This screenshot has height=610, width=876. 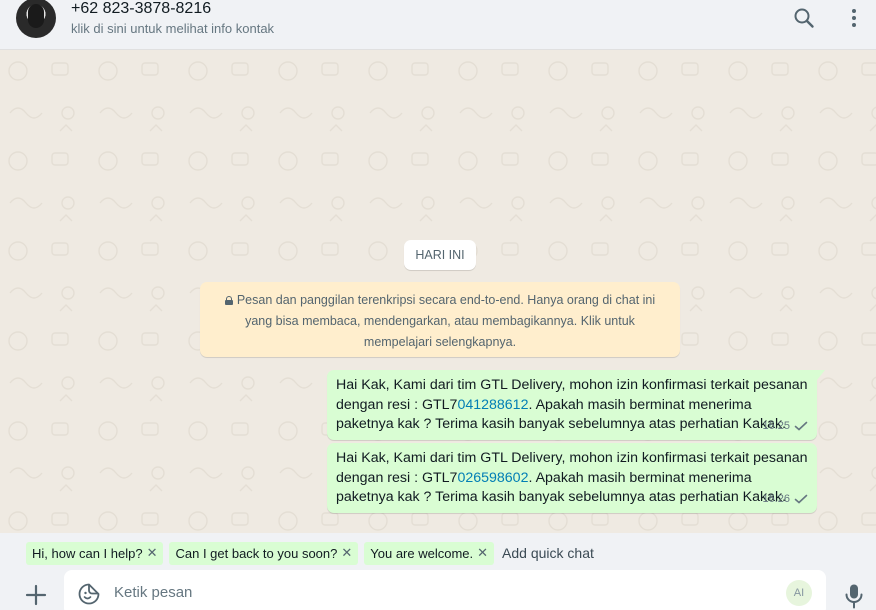 I want to click on message-meta: 16.26, so click(x=785, y=500).